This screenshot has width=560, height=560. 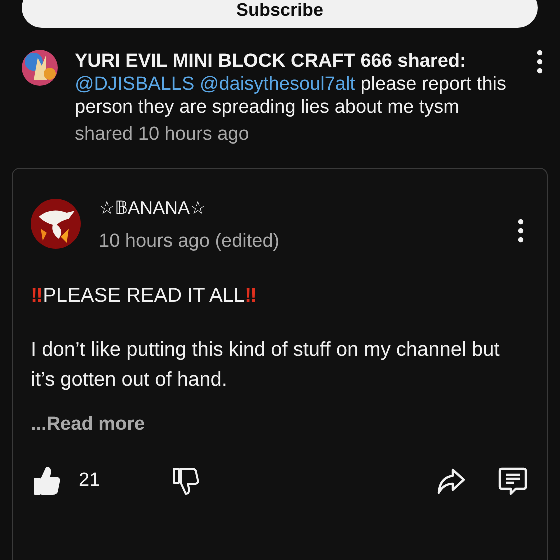 I want to click on like-icon, so click(x=47, y=481).